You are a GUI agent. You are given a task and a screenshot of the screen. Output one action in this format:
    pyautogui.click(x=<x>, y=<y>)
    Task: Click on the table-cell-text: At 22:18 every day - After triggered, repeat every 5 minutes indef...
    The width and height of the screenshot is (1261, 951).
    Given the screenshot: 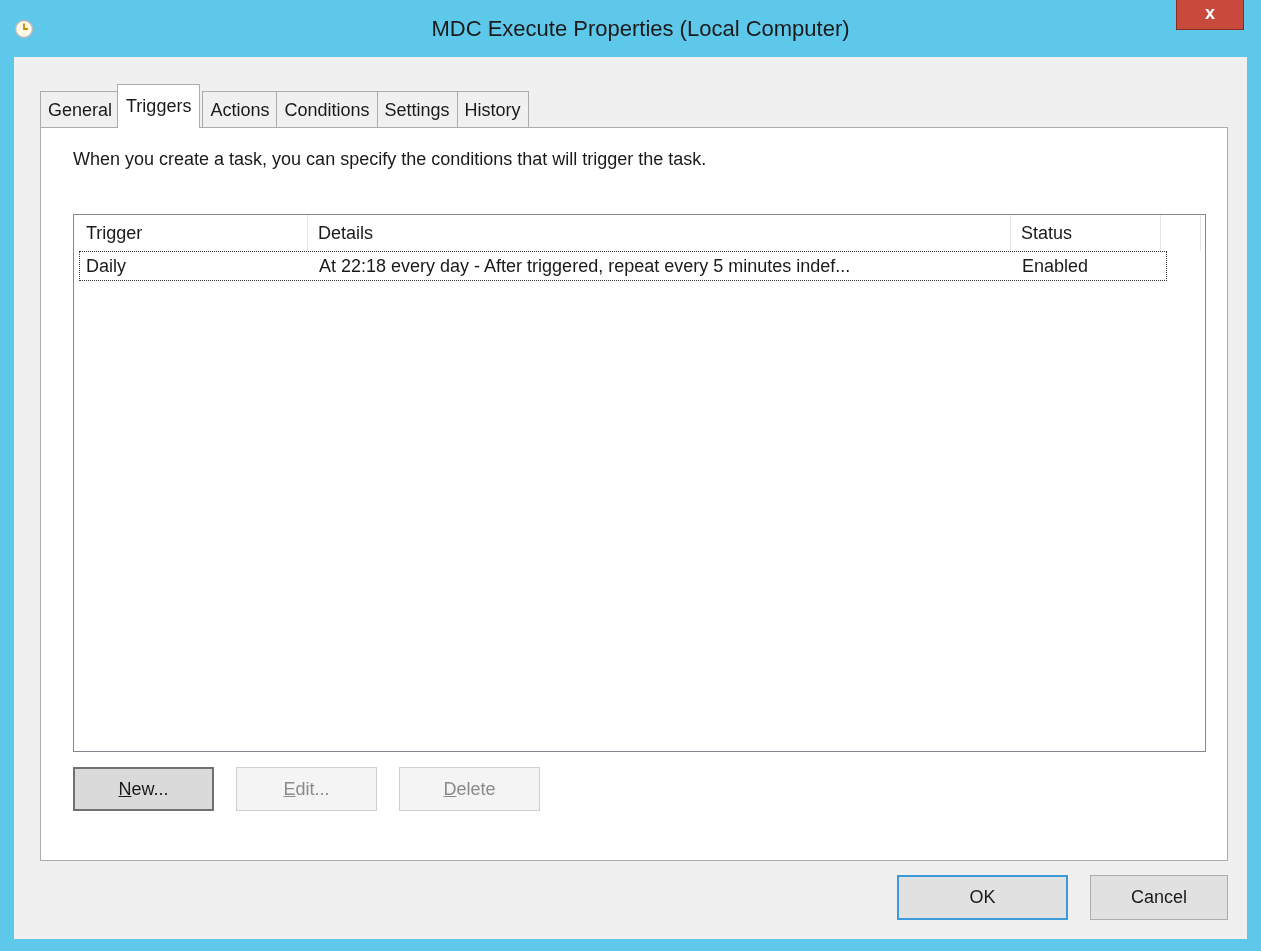 What is the action you would take?
    pyautogui.click(x=585, y=266)
    